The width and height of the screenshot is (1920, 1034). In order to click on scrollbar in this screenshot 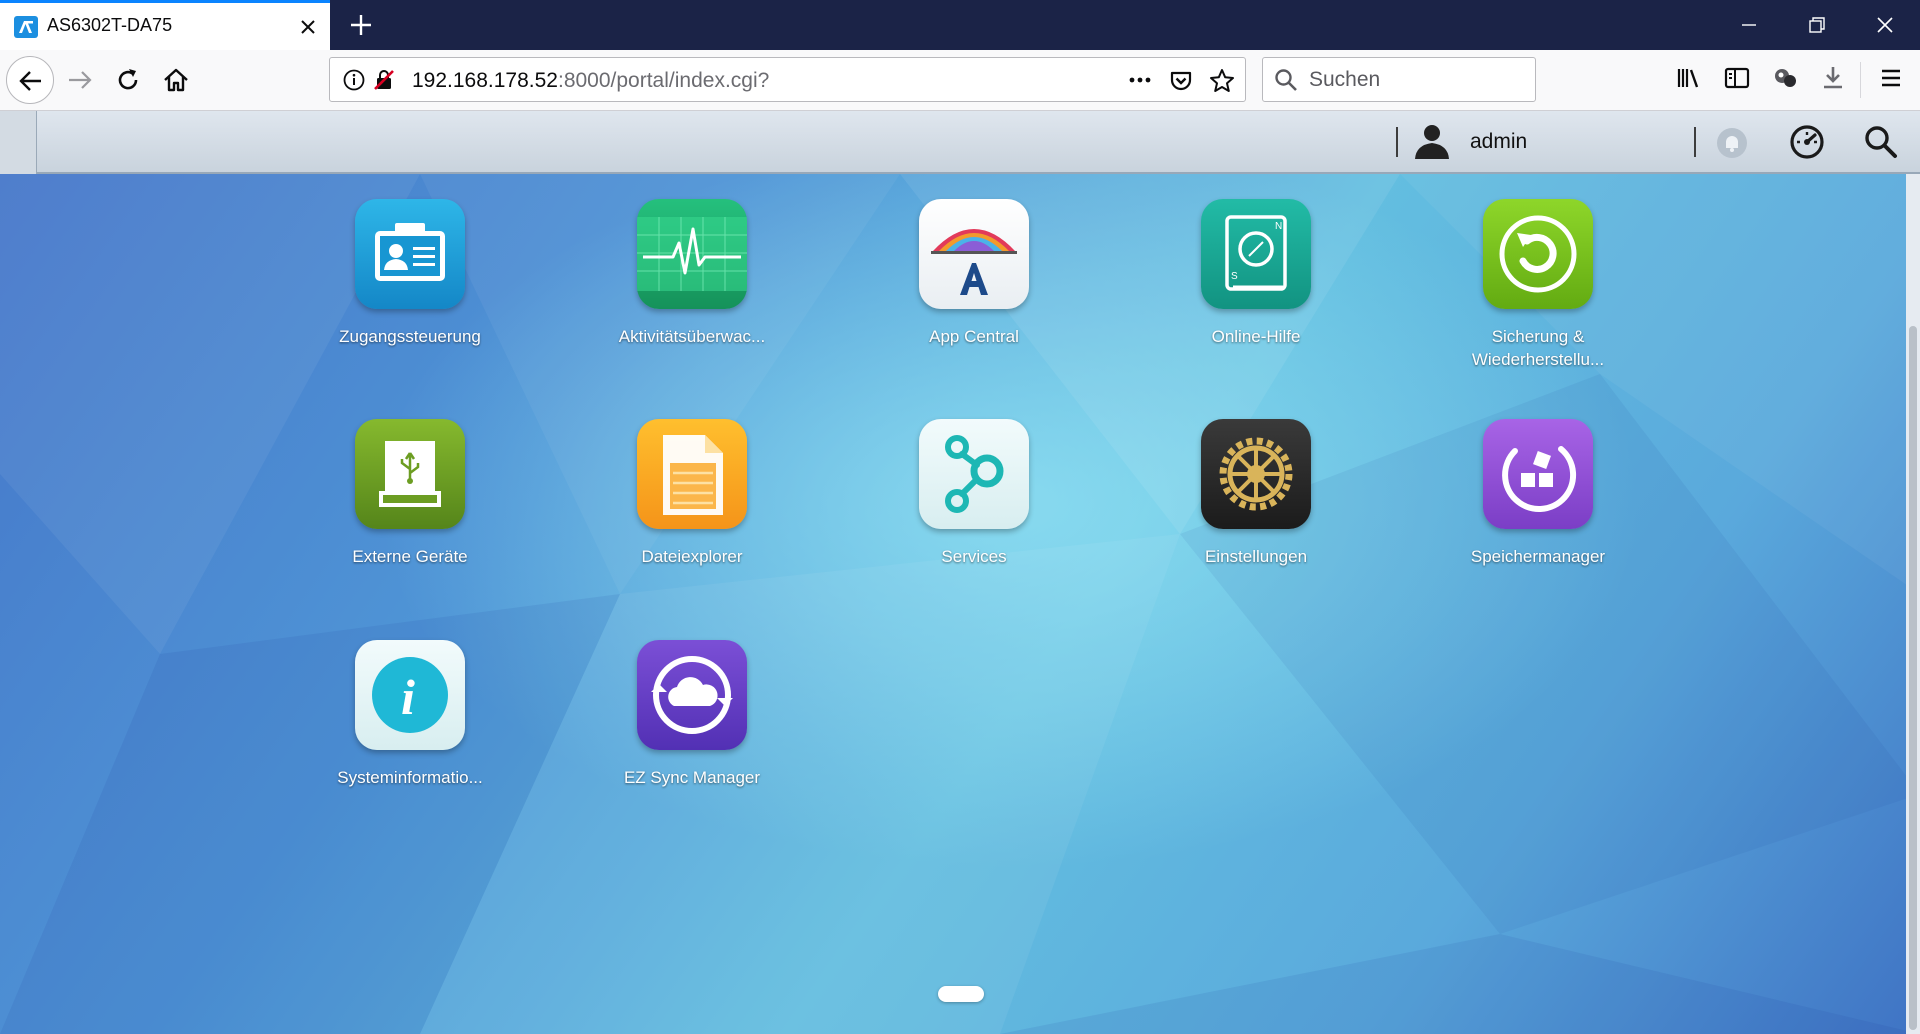, I will do `click(1913, 604)`.